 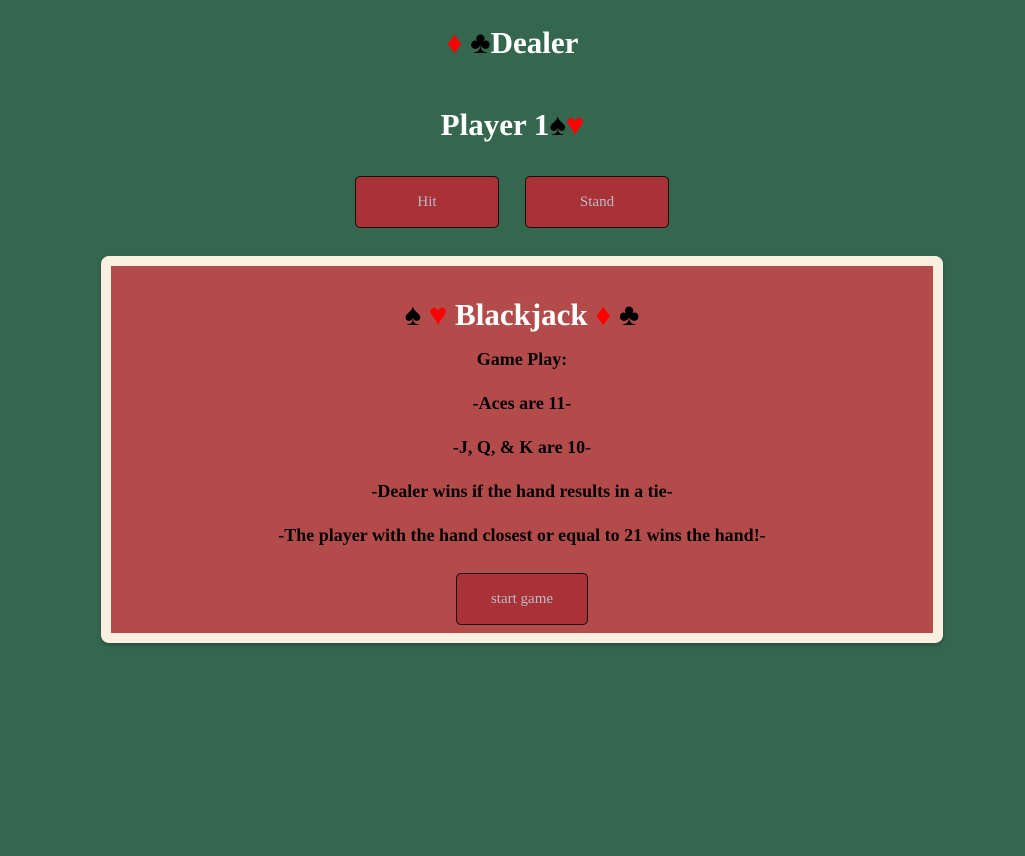 I want to click on start-game-button: start game, so click(x=522, y=599).